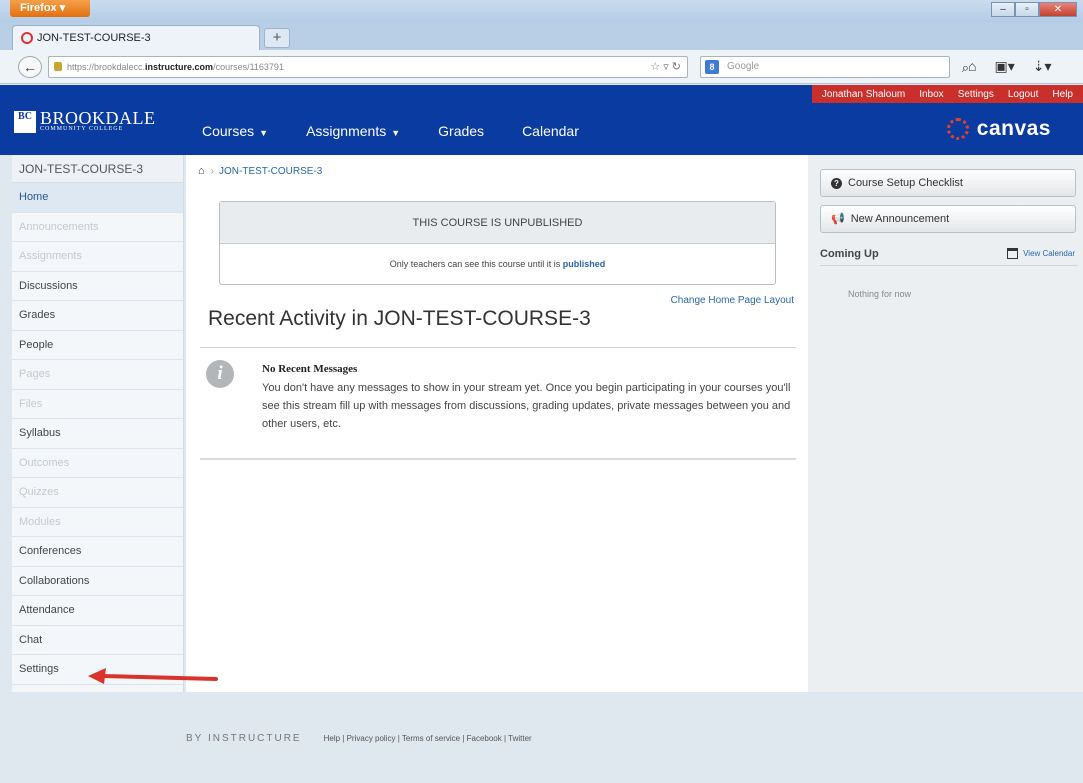 The height and width of the screenshot is (783, 1083). Describe the element at coordinates (244, 738) in the screenshot. I see `instructure-brand: BY INSTRUCTURE` at that location.